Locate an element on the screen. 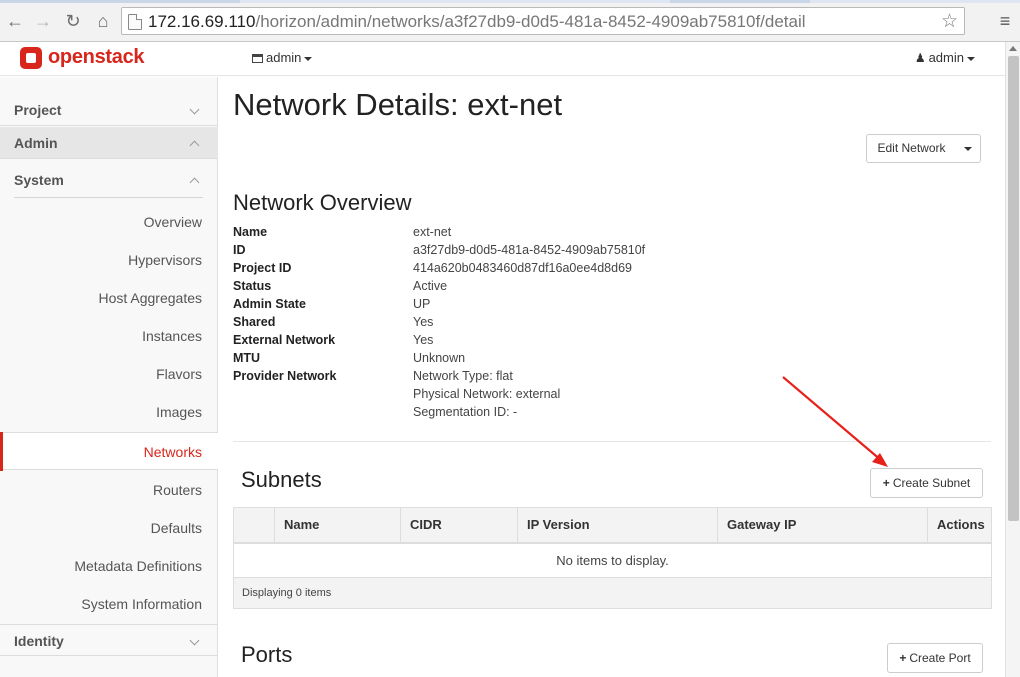  bookmark-star-icon: ☆ is located at coordinates (949, 21).